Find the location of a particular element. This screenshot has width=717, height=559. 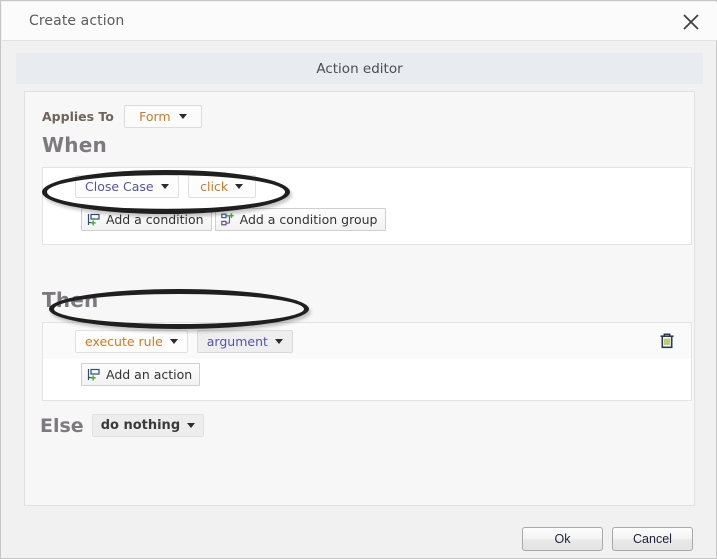

trash-icon is located at coordinates (667, 341).